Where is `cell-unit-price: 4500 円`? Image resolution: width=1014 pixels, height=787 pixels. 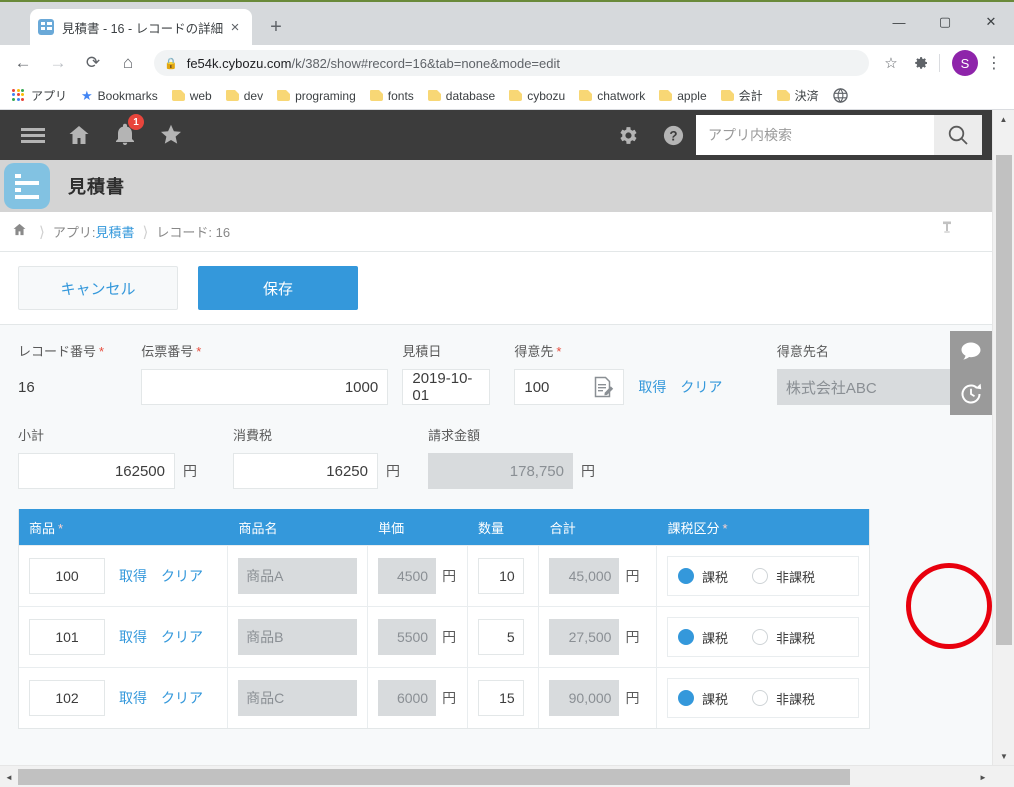
cell-unit-price: 4500 円 is located at coordinates (418, 576).